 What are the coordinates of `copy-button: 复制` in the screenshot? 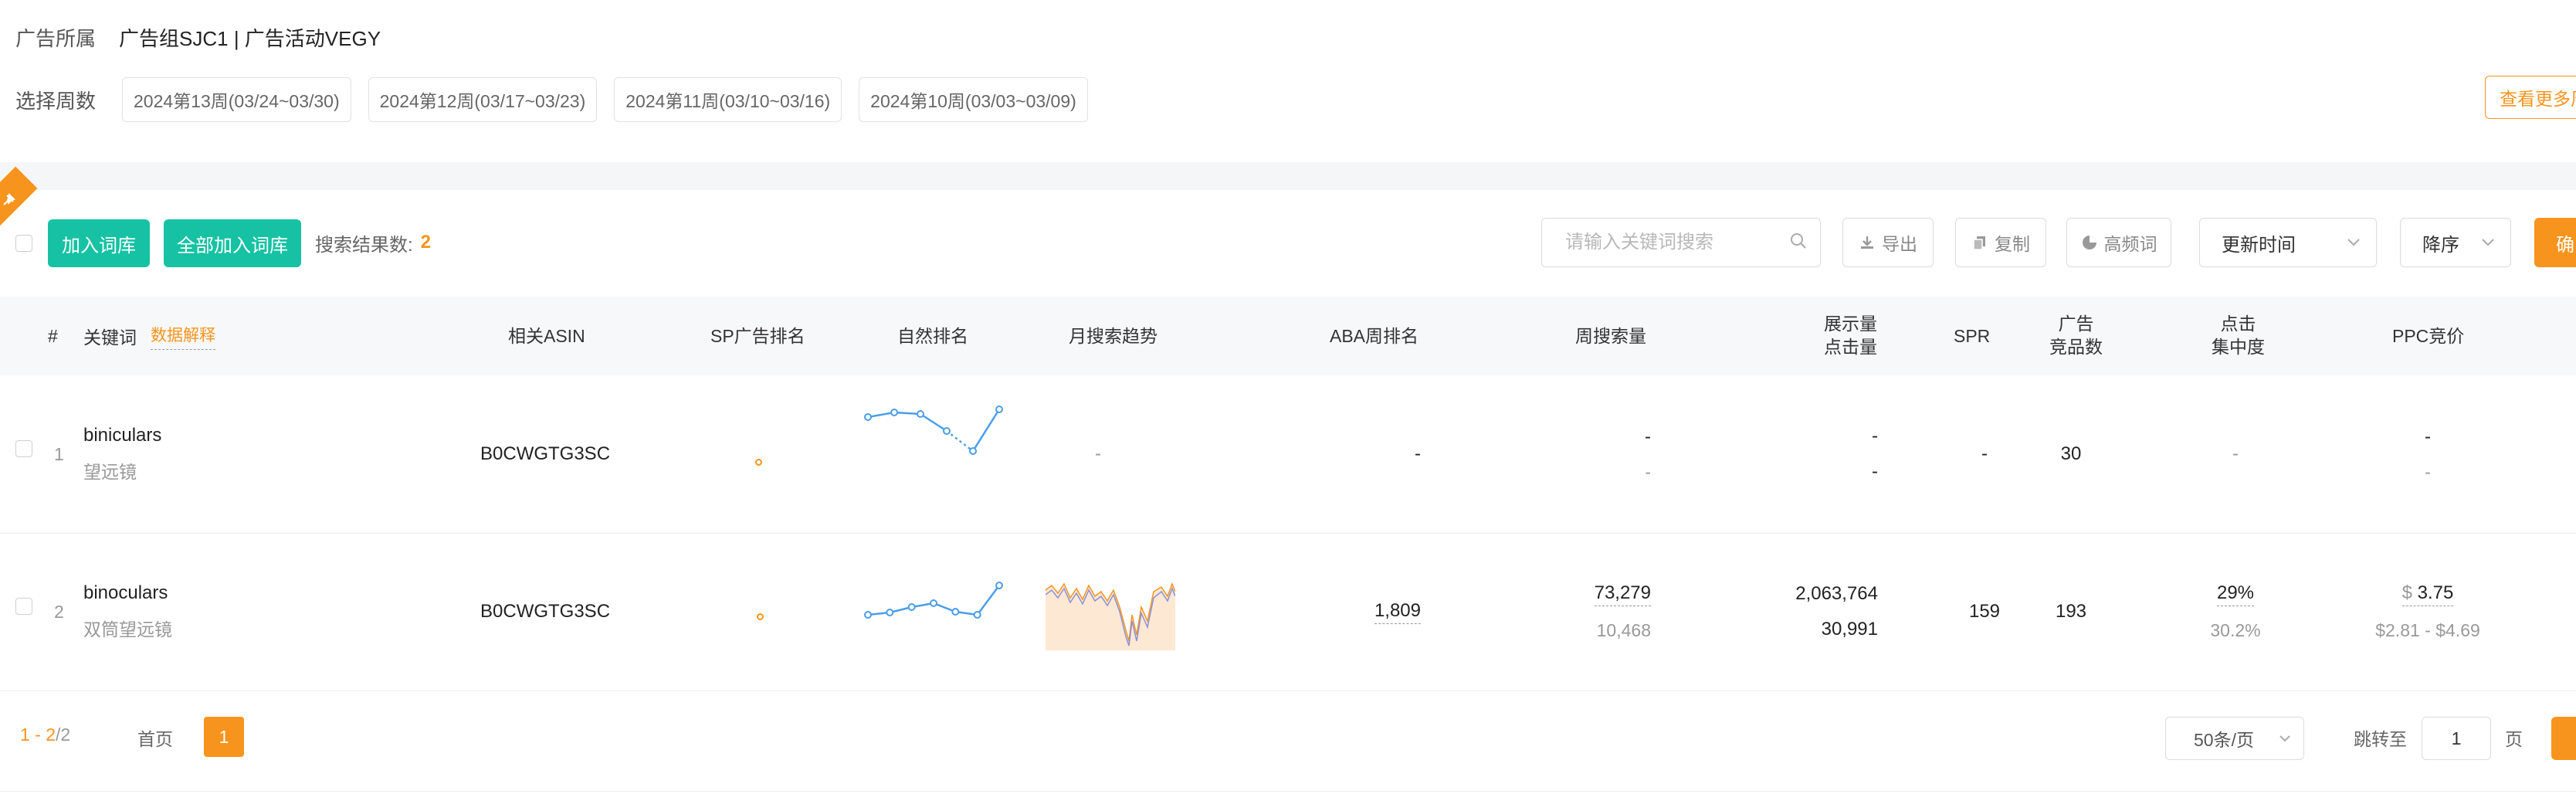 It's located at (2000, 242).